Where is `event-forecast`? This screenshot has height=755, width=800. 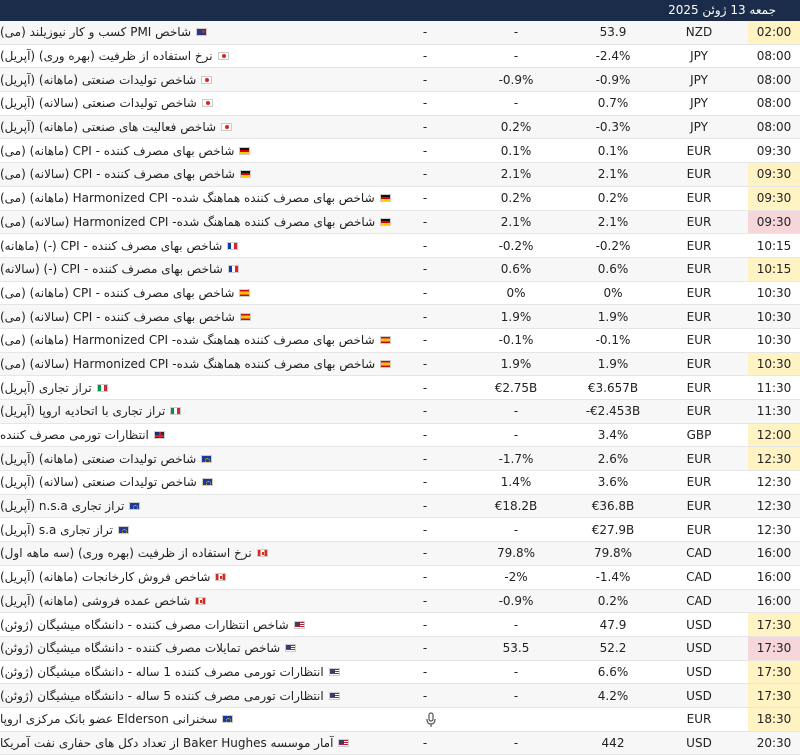 event-forecast is located at coordinates (516, 719).